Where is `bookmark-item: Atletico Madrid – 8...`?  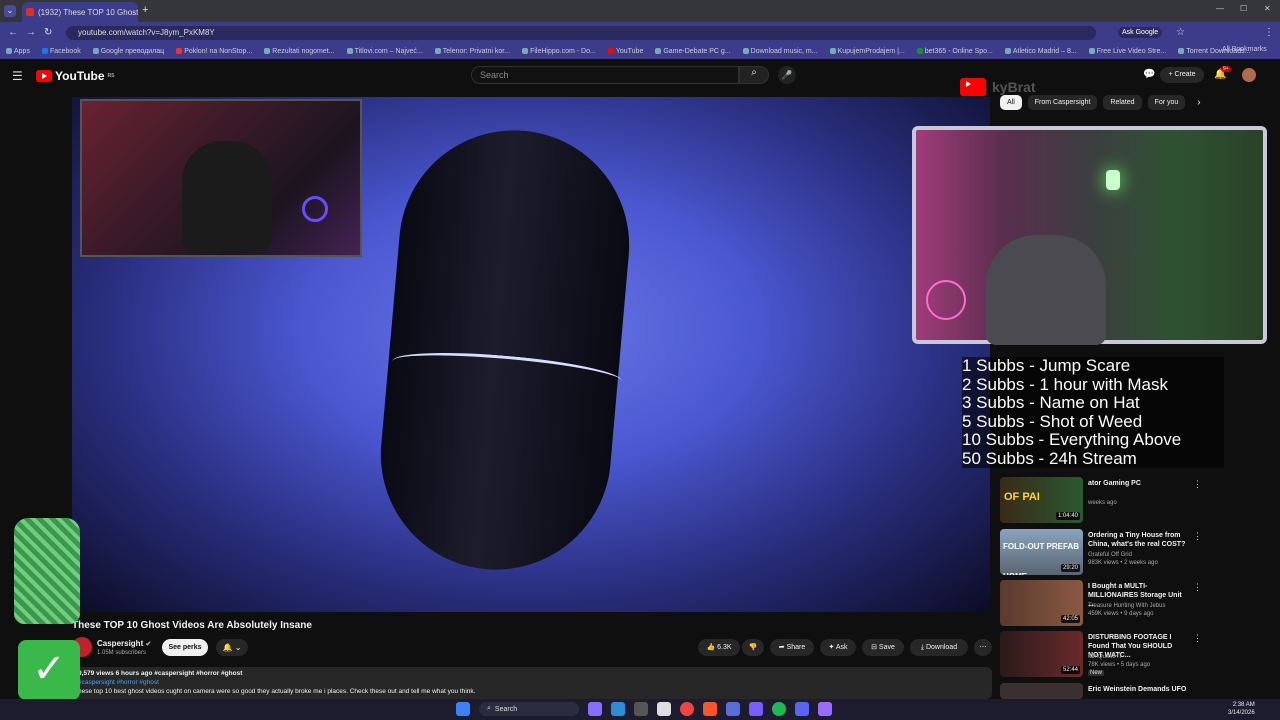
bookmark-item: Atletico Madrid – 8... is located at coordinates (1040, 51).